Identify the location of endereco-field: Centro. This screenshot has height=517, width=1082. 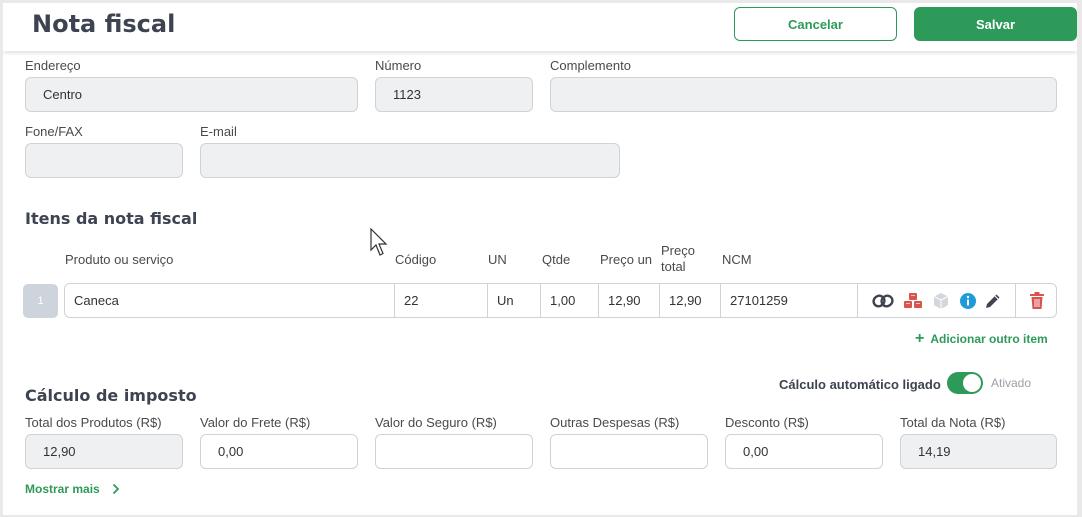
(191, 94).